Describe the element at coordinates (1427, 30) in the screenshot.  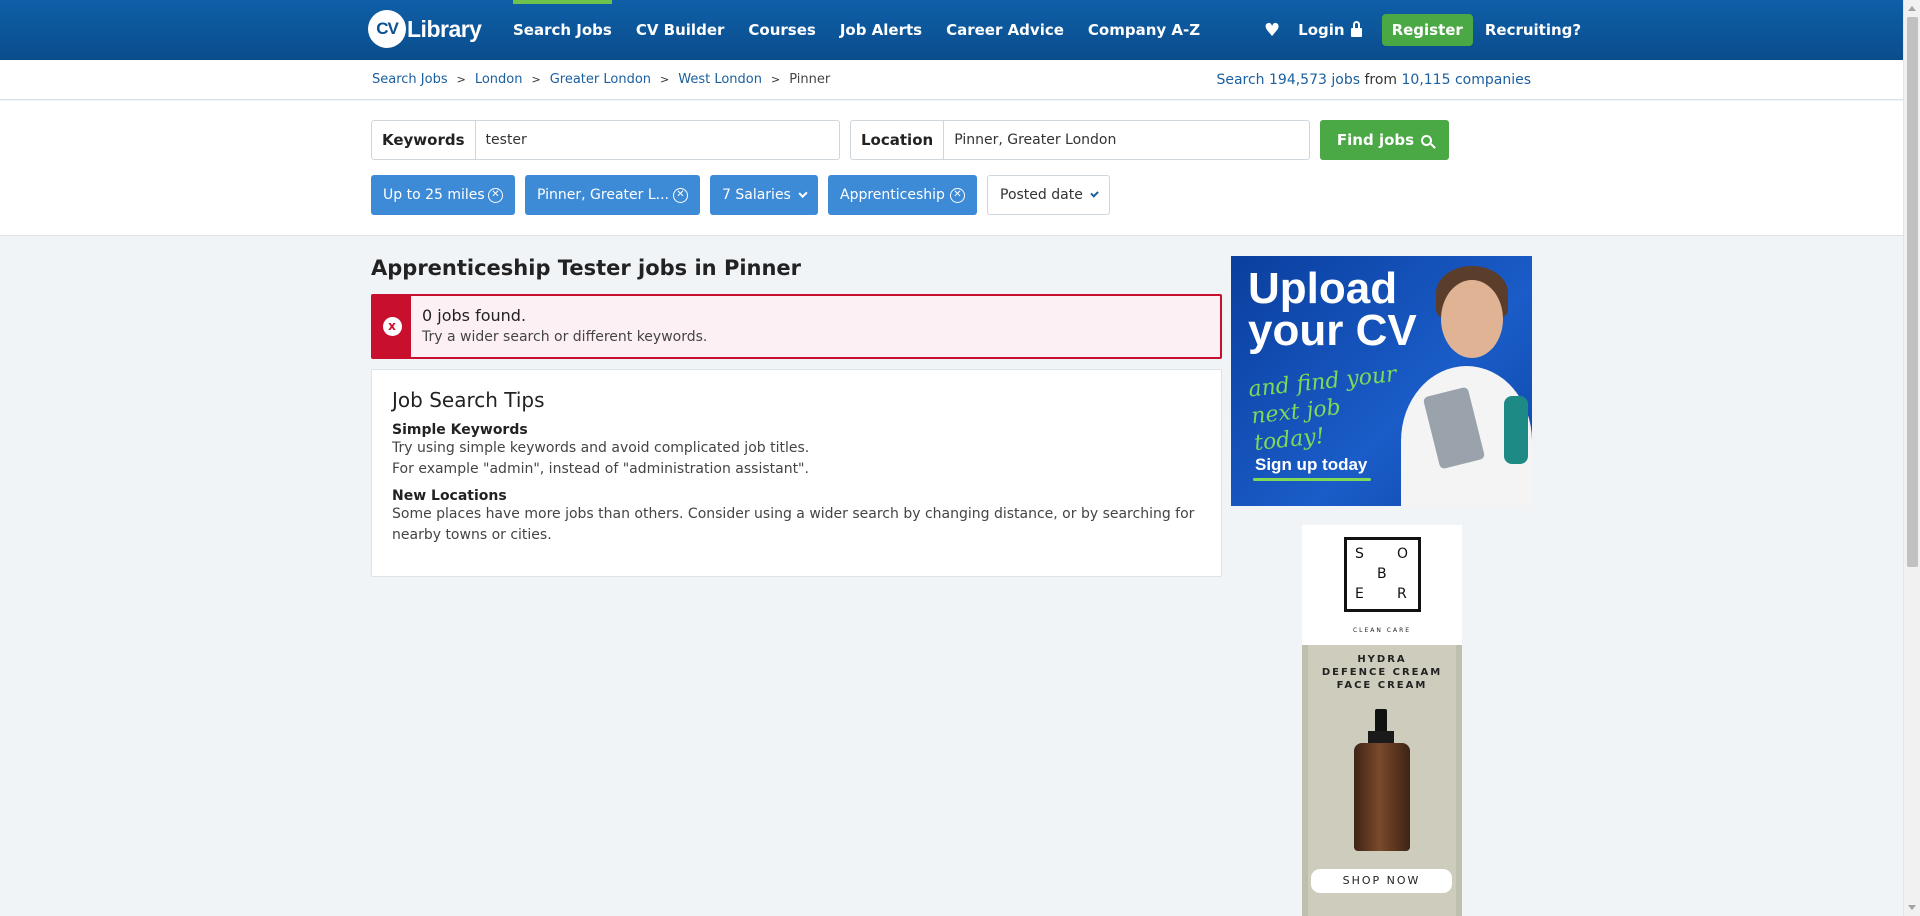
I see `register-button: Register` at that location.